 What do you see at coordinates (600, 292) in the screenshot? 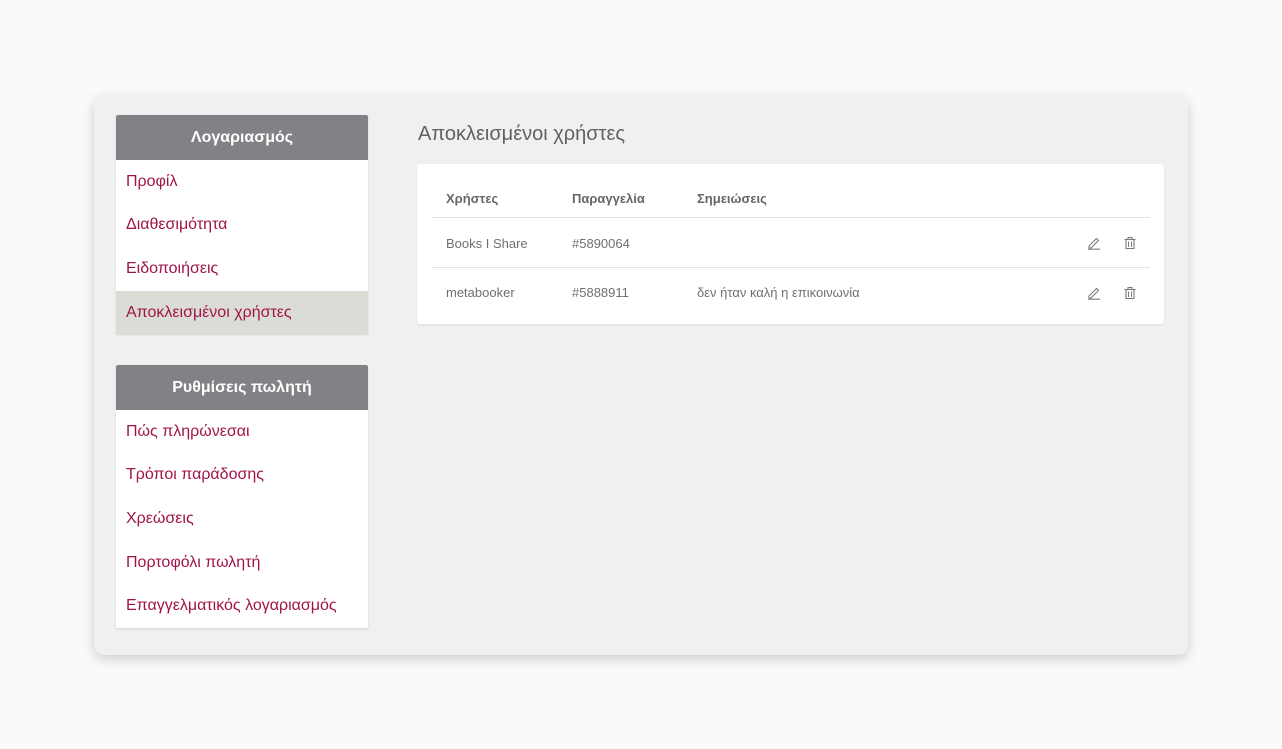
I see `row-order: #5888911` at bounding box center [600, 292].